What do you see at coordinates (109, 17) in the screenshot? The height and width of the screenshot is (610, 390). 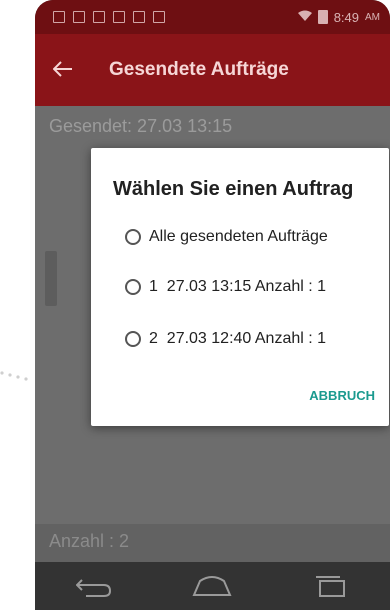 I see `notification-icons` at bounding box center [109, 17].